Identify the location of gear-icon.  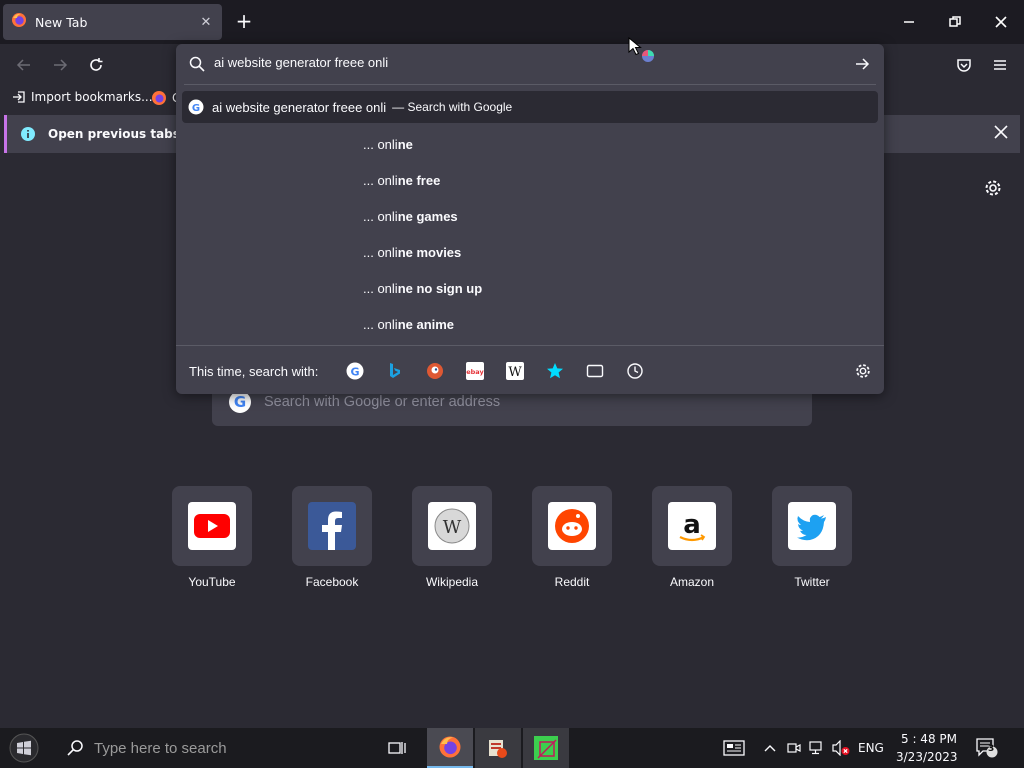
(863, 371).